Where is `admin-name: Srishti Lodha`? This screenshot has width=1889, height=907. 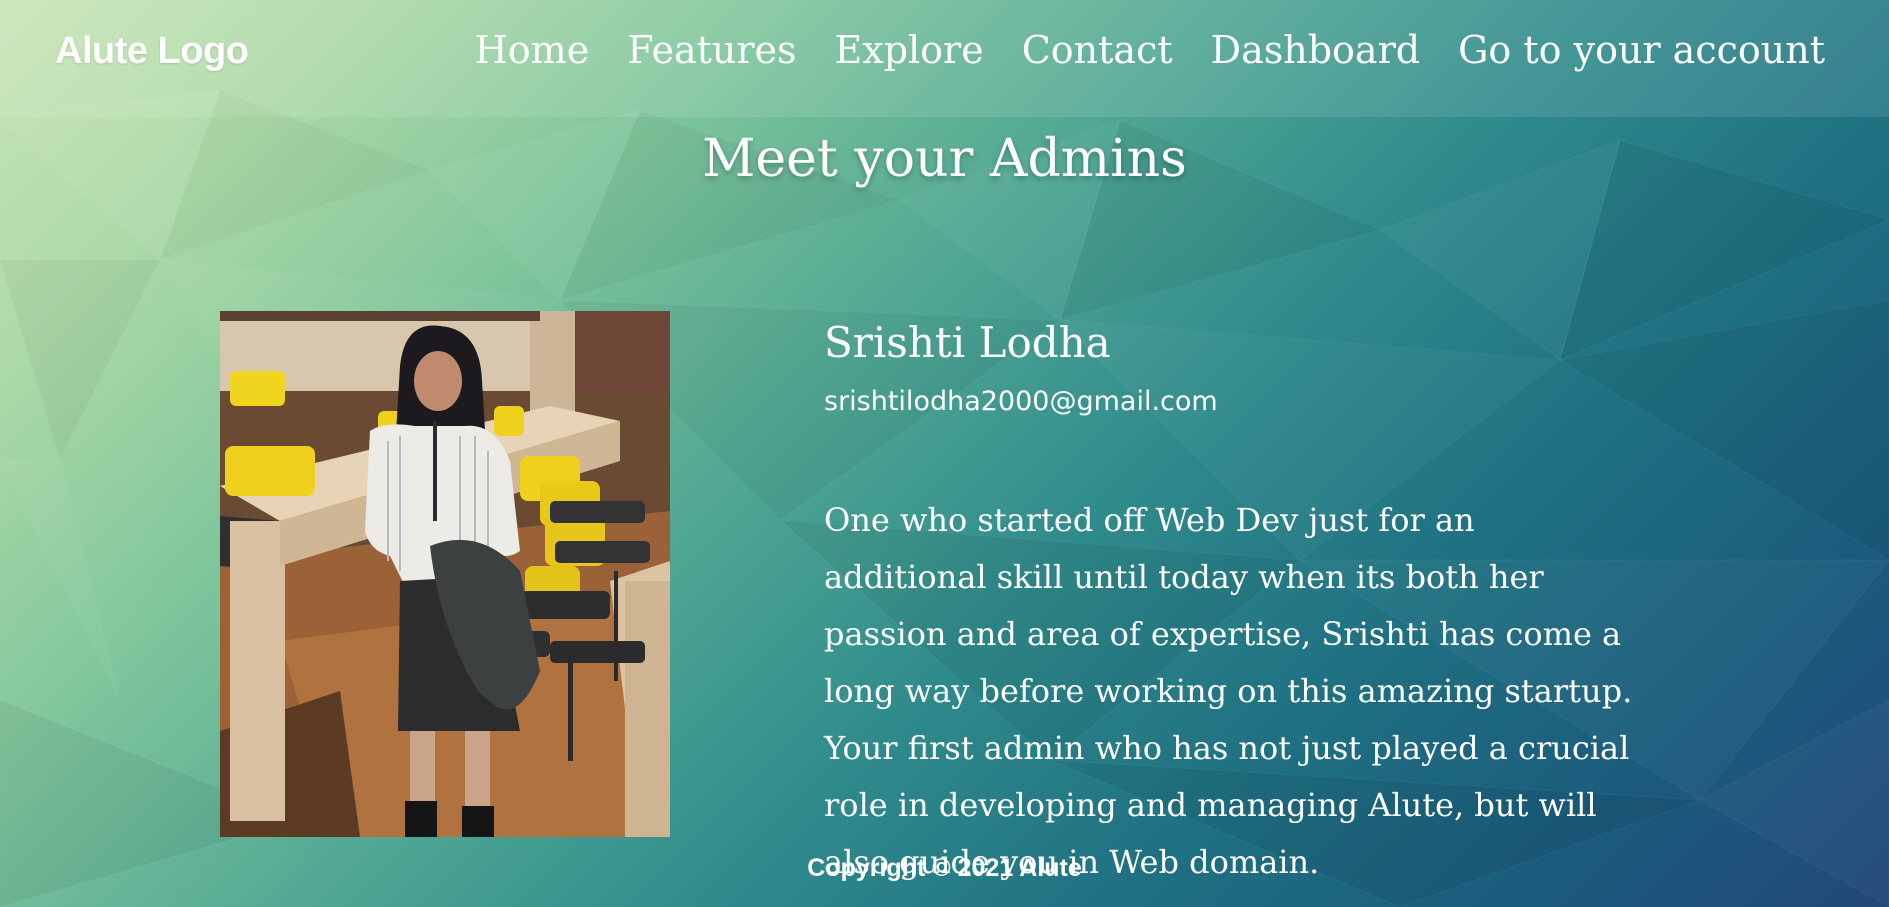 admin-name: Srishti Lodha is located at coordinates (967, 342).